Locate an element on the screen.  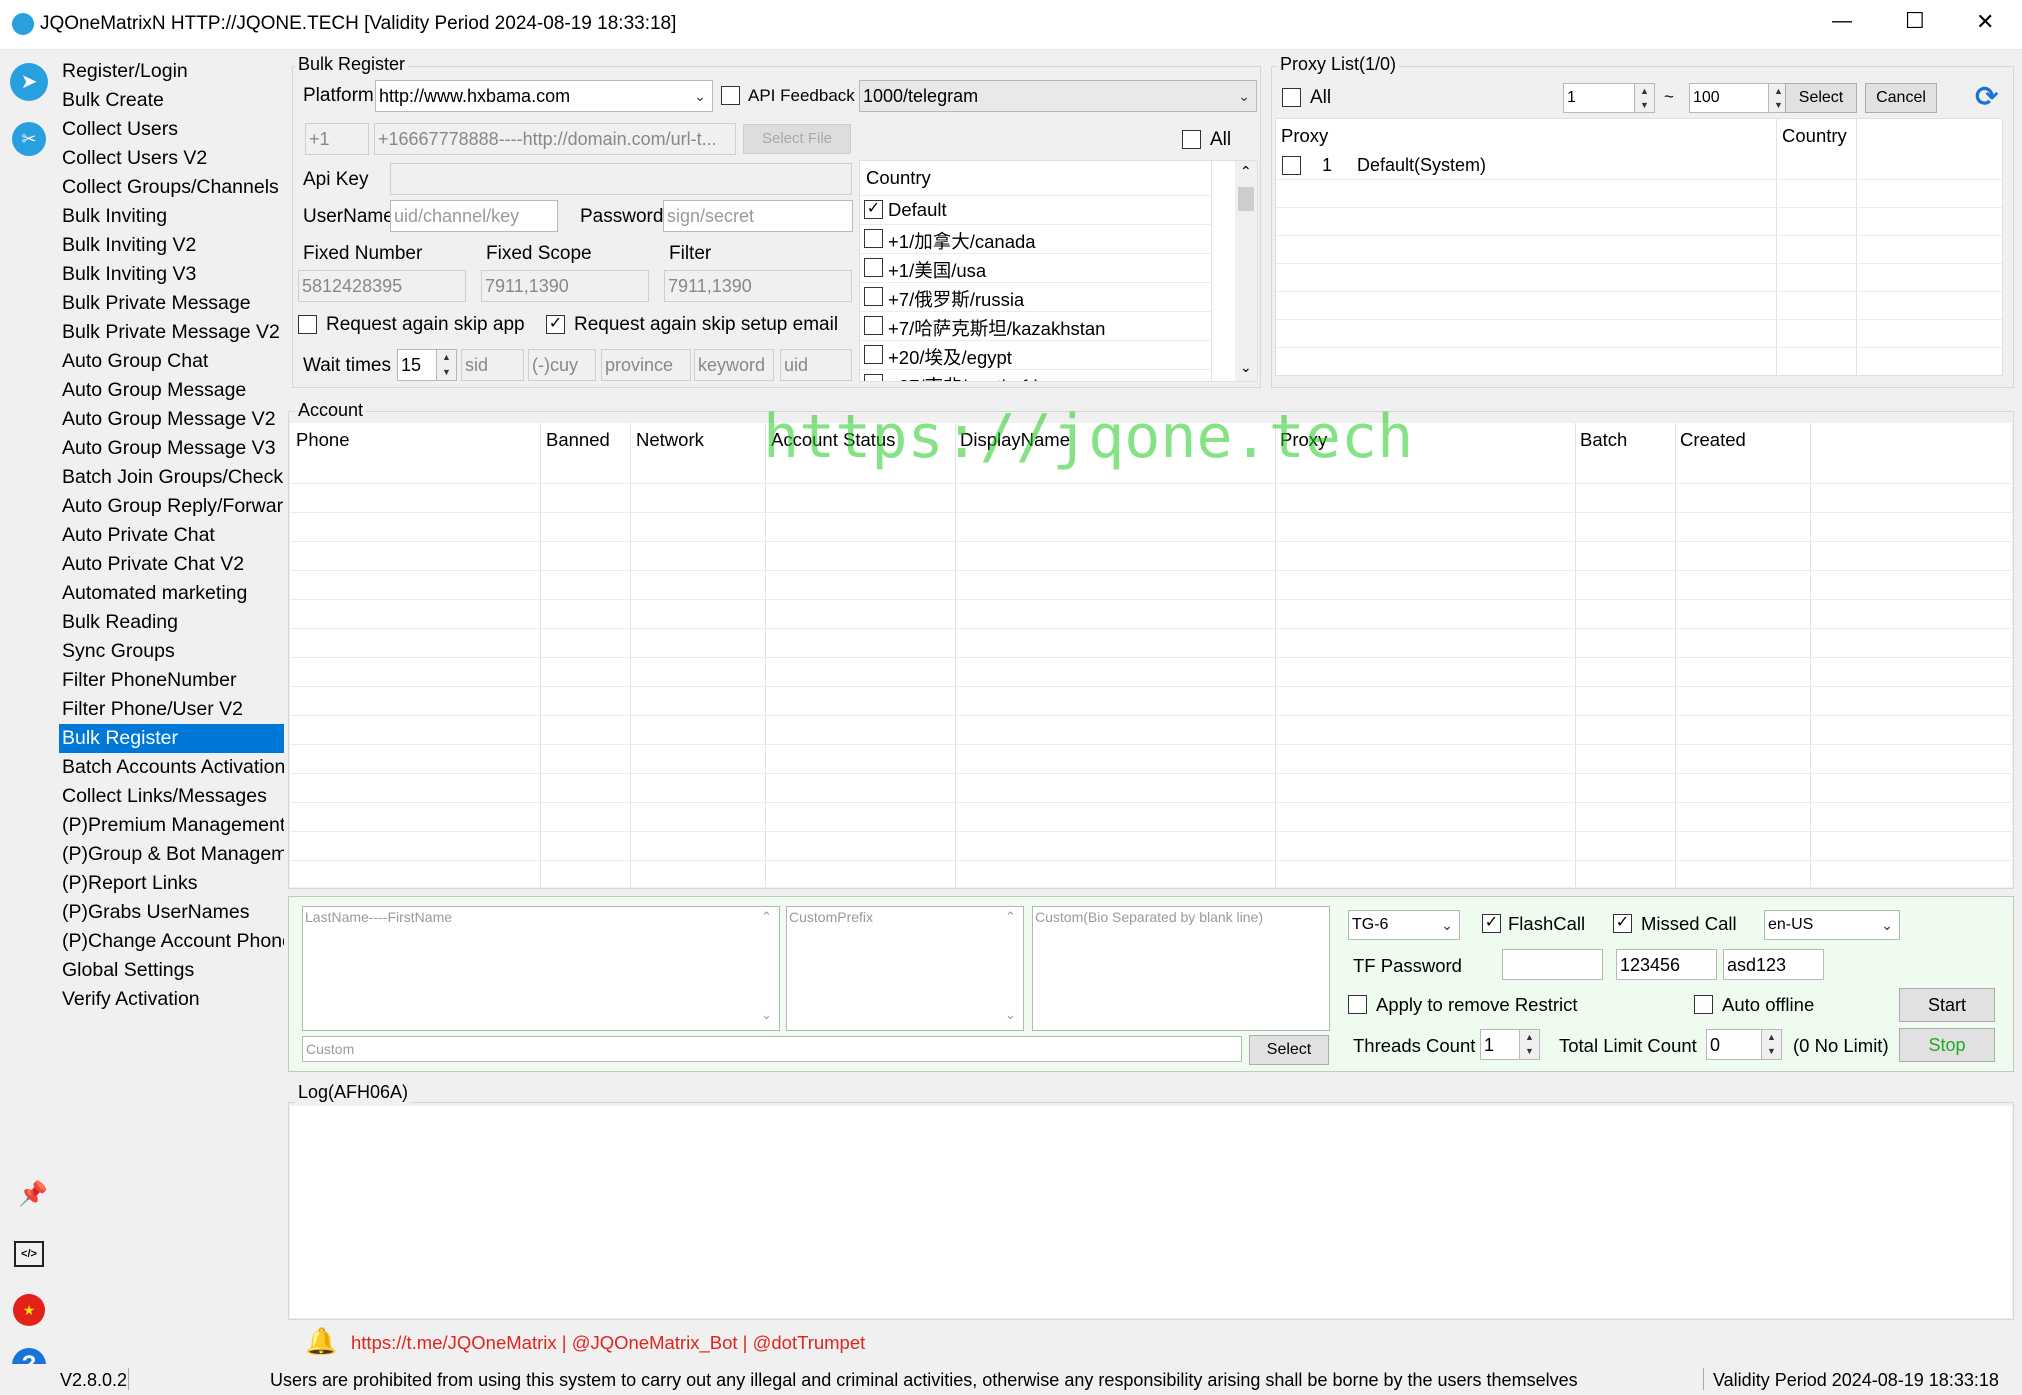
scroll-thumb is located at coordinates (1246, 199).